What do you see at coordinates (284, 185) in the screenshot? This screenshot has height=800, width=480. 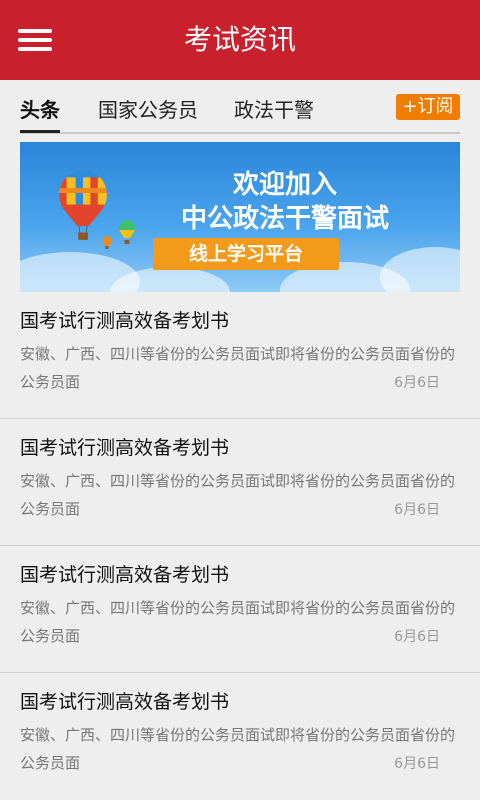 I see `banner-headline: 欢迎加入` at bounding box center [284, 185].